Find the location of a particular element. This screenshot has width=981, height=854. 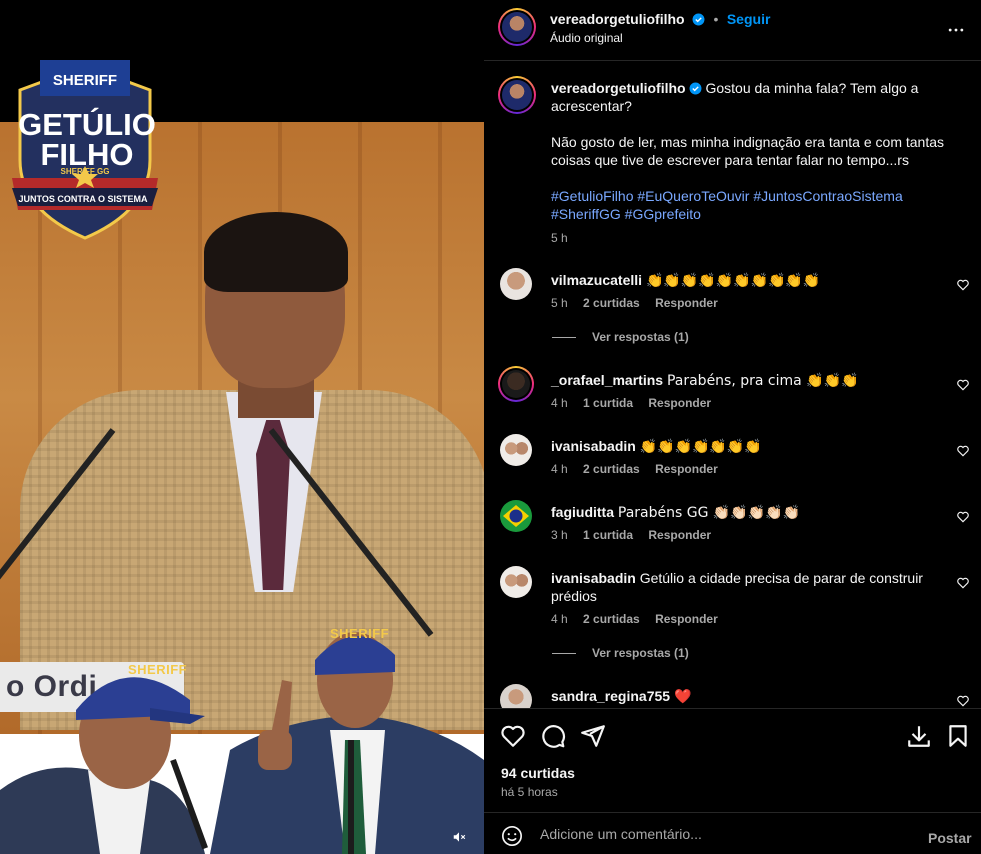

comment-text: 👏👏👏👏👏👏👏👏👏👏 is located at coordinates (733, 281).